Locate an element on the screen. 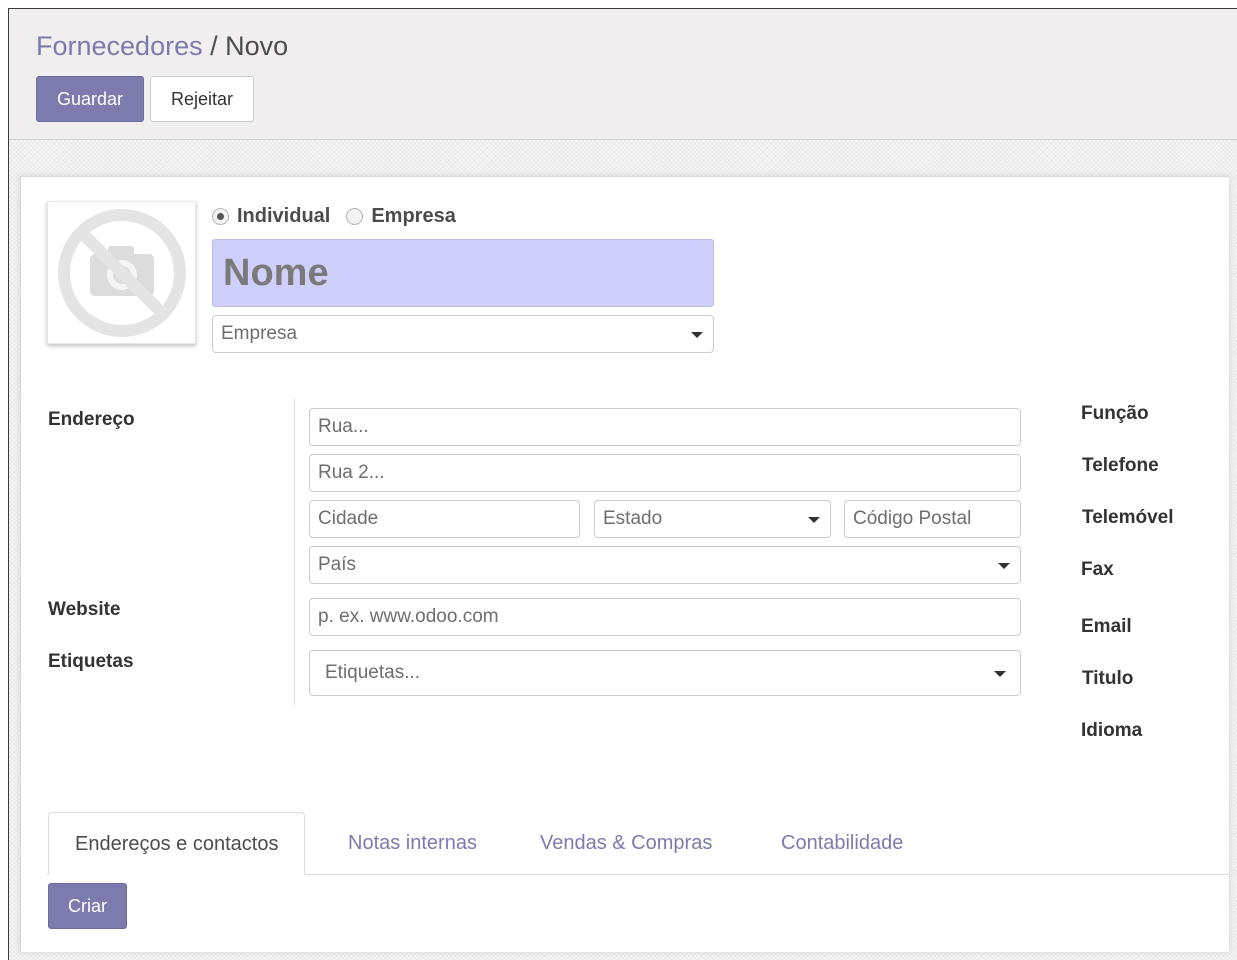  avatar-image is located at coordinates (121, 272).